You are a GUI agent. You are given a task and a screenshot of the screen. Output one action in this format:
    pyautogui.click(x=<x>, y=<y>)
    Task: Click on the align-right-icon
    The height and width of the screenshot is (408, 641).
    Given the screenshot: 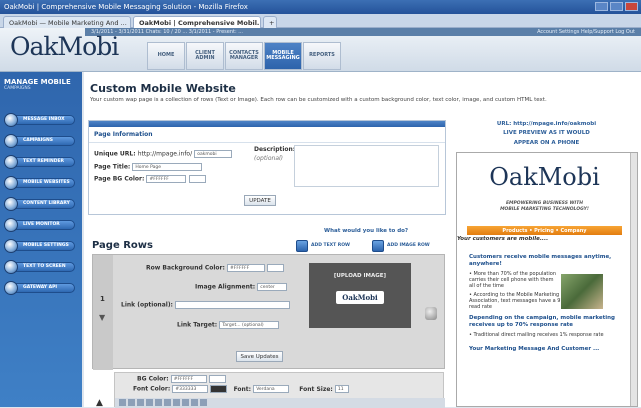 What is the action you would take?
    pyautogui.click(x=167, y=402)
    